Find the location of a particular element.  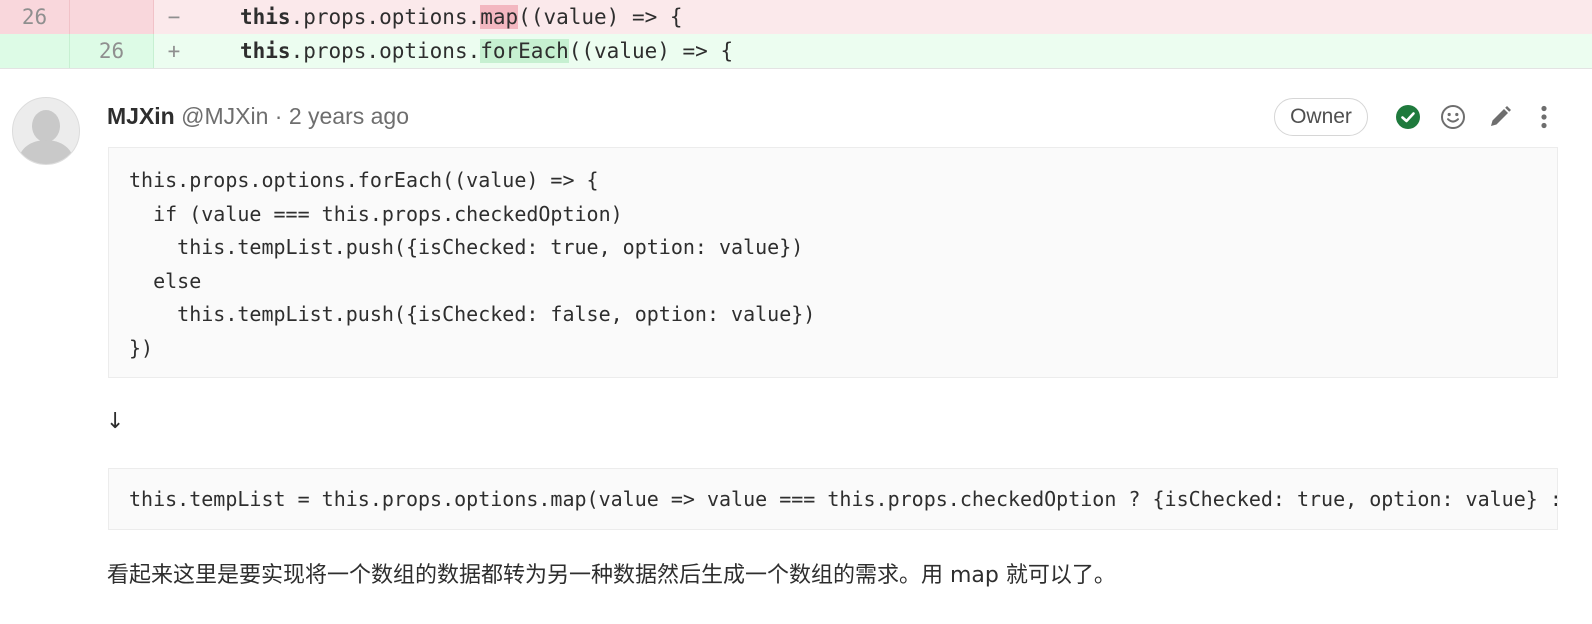

added-code: this.props.options.forEach((value) => { is located at coordinates (463, 51).